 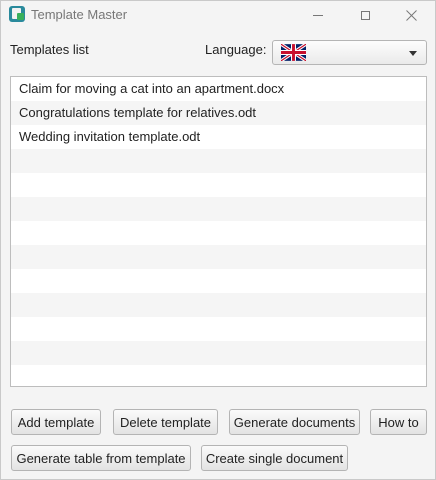 What do you see at coordinates (293, 52) in the screenshot?
I see `united-kingdom-flag-icon` at bounding box center [293, 52].